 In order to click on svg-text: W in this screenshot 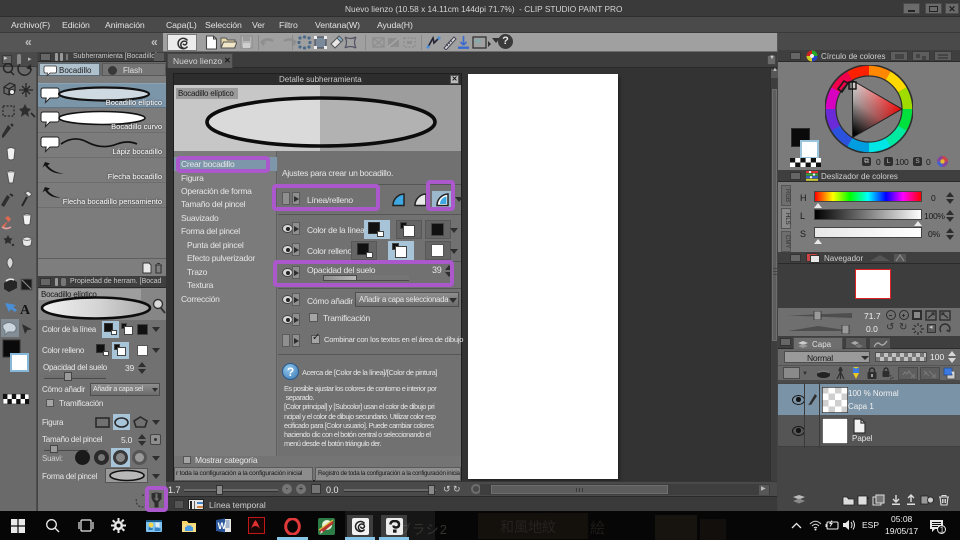, I will do `click(222, 526)`.